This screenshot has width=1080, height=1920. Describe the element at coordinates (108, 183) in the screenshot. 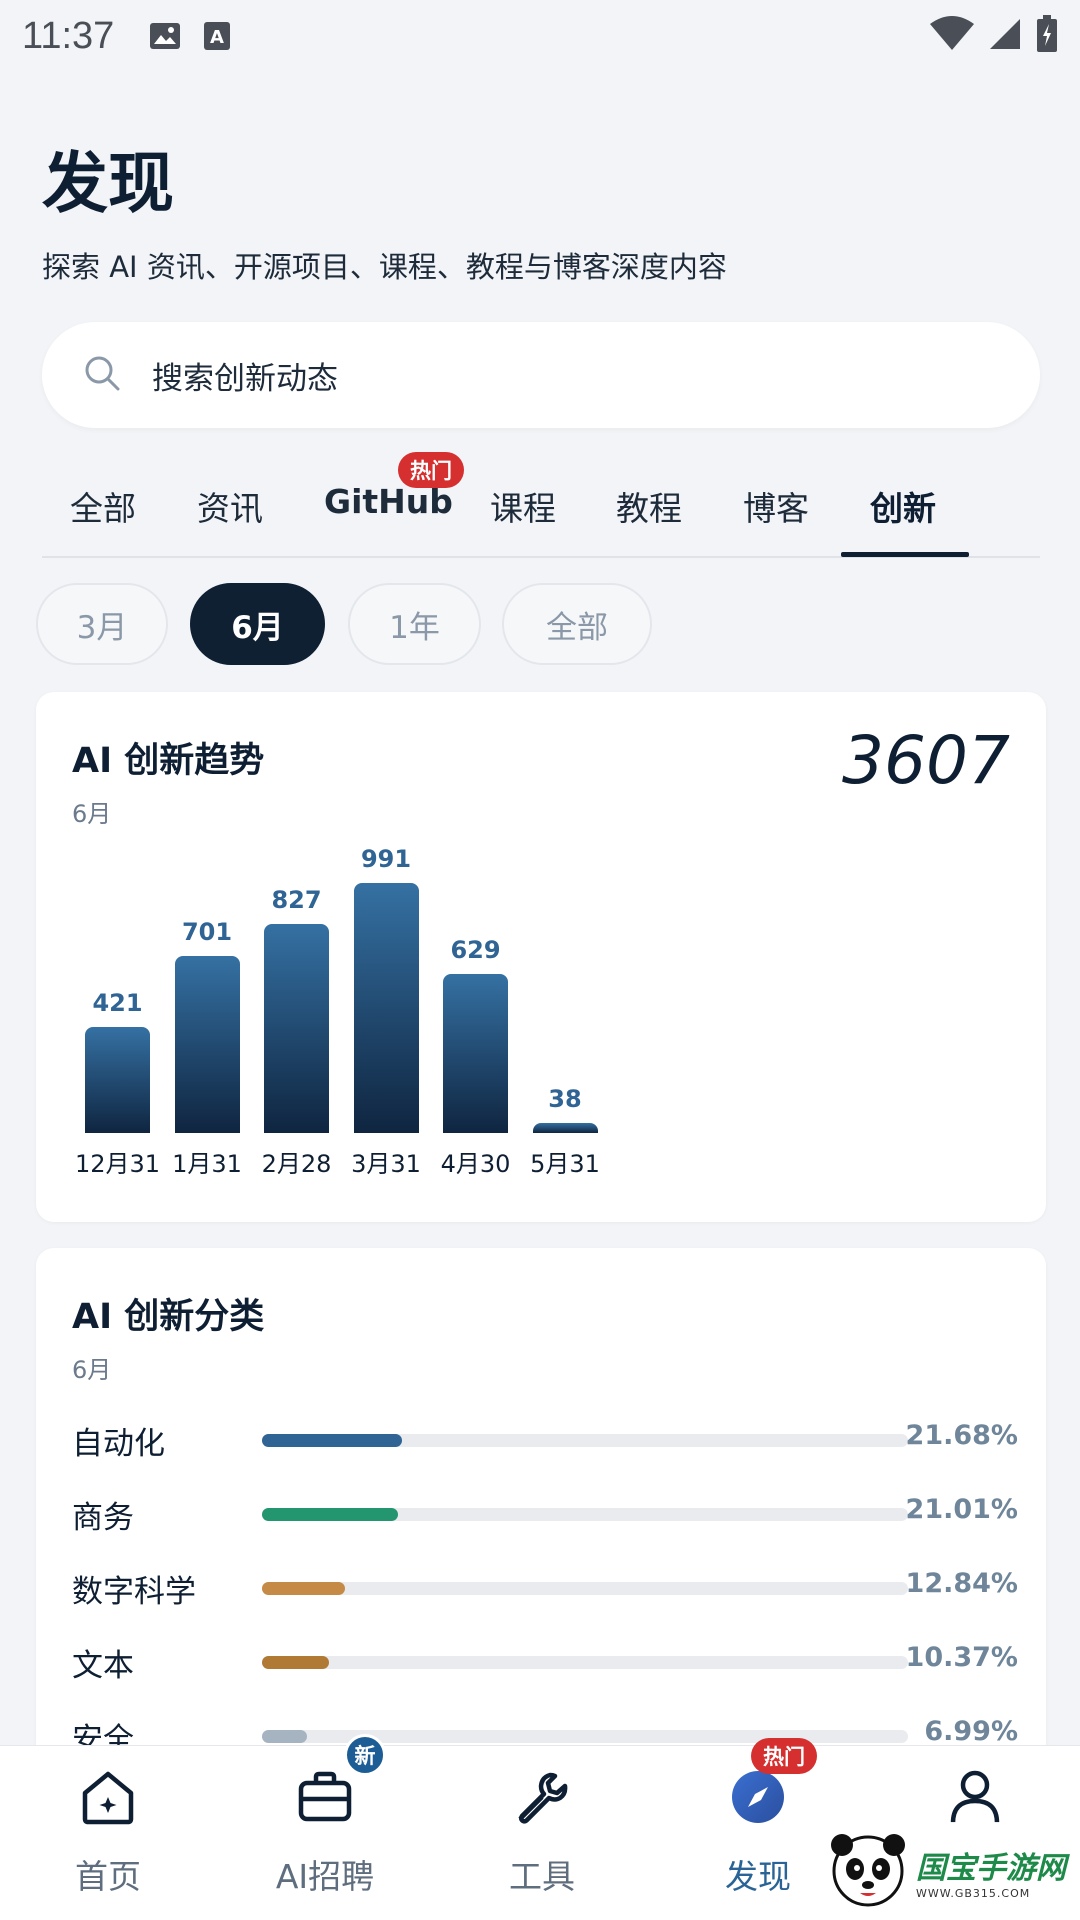

I see `page-title: 发现` at that location.